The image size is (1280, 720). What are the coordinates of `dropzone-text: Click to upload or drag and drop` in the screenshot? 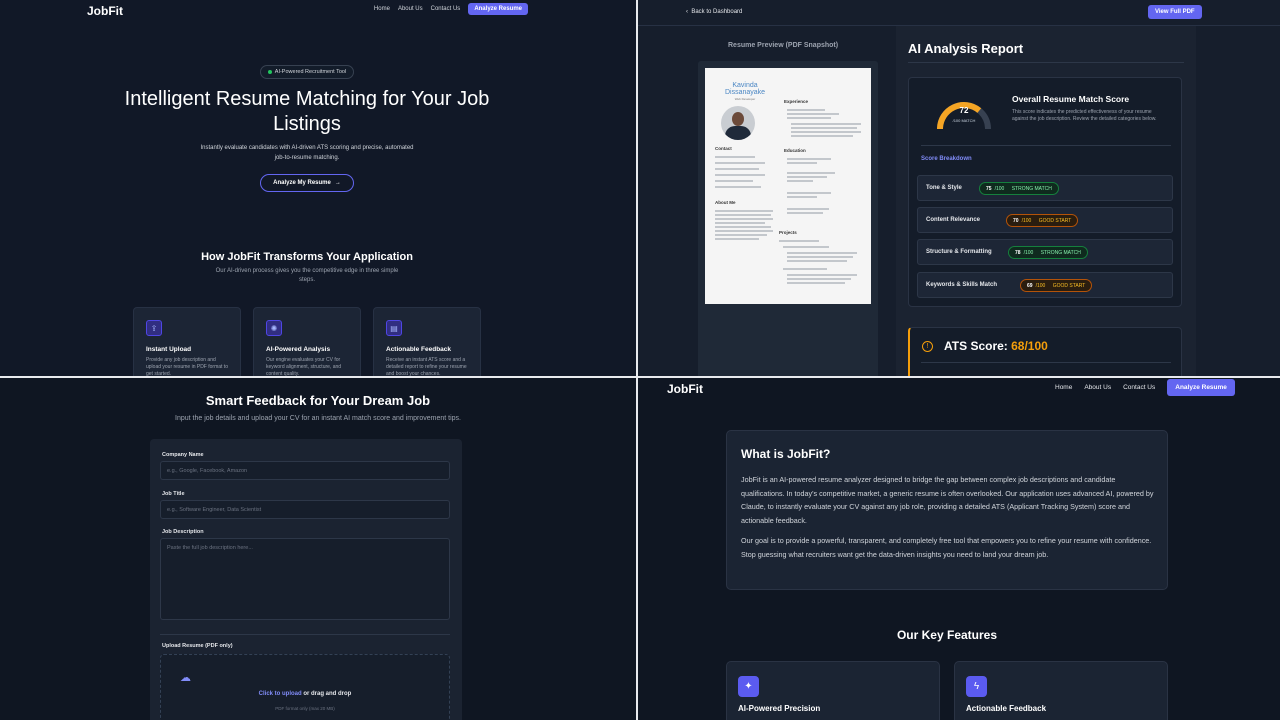 It's located at (305, 694).